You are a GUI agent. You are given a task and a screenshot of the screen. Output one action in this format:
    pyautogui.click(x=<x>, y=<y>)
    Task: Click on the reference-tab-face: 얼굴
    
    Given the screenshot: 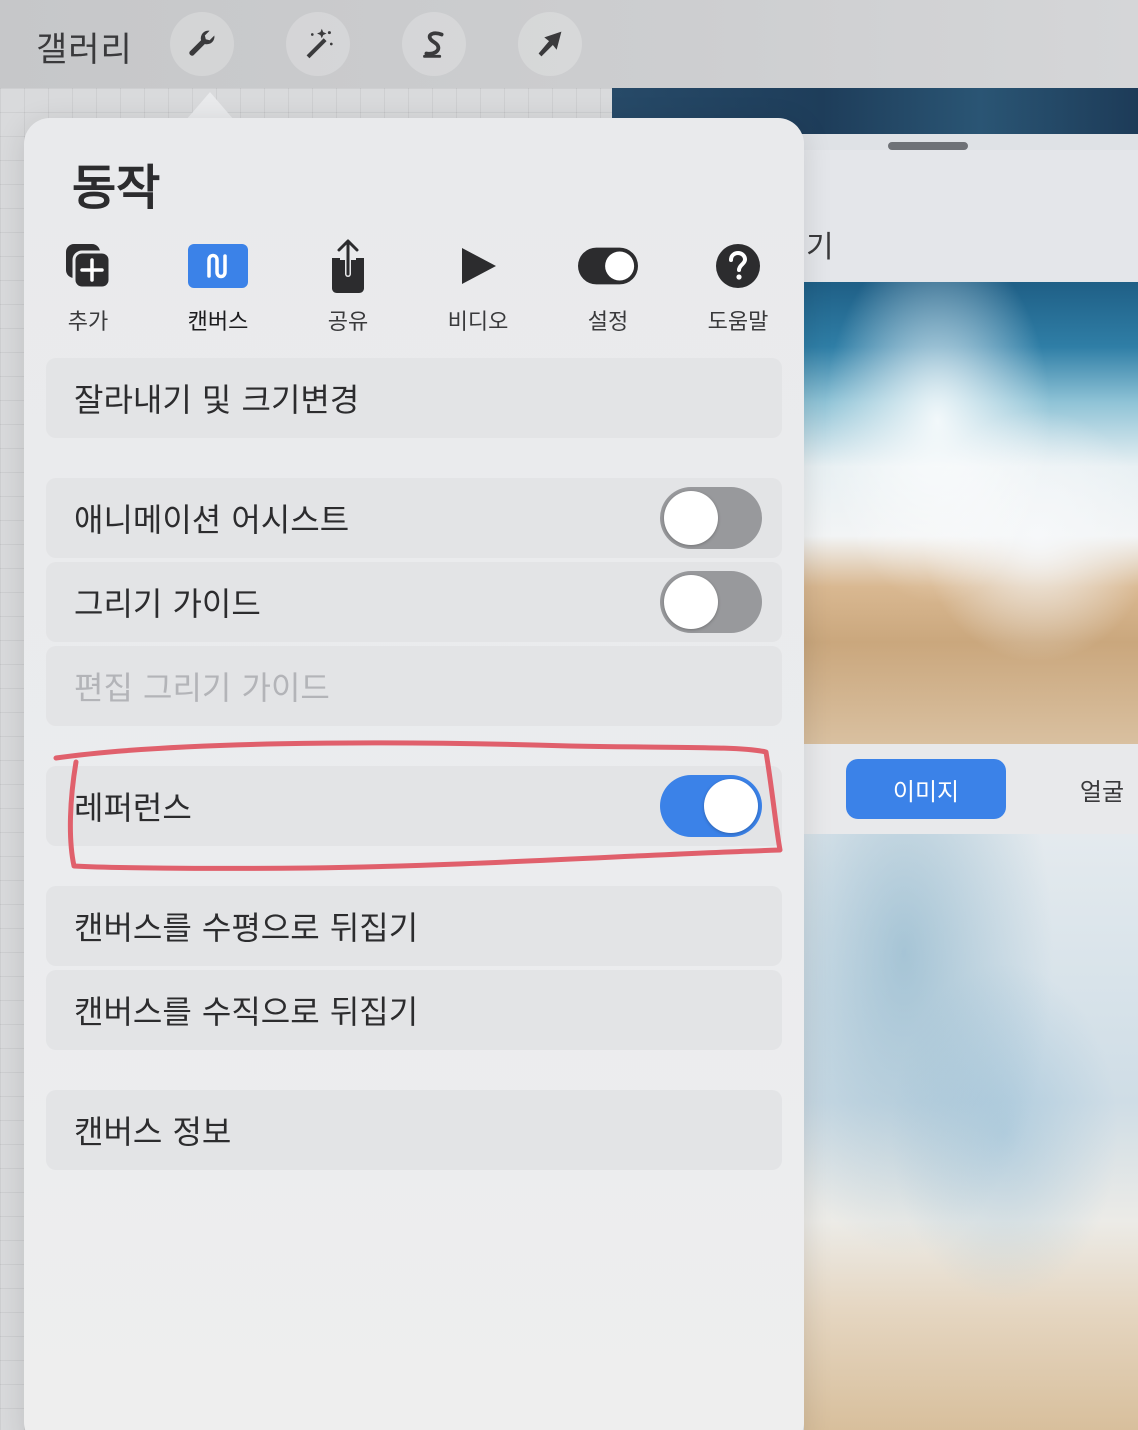 What is the action you would take?
    pyautogui.click(x=1102, y=789)
    